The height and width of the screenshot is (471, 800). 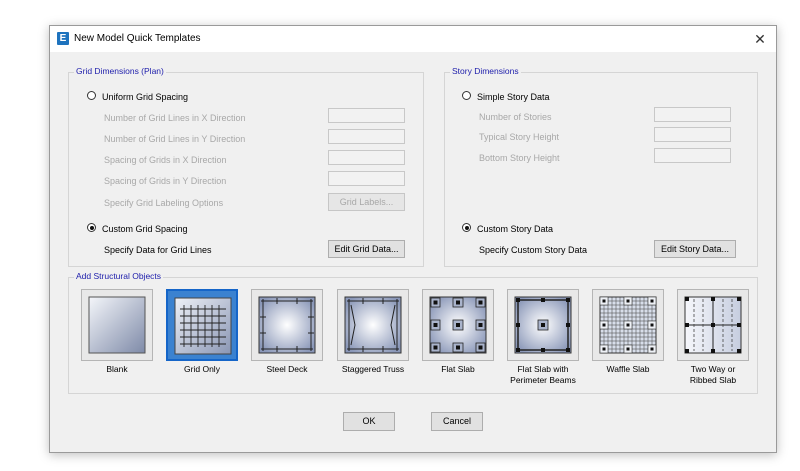 What do you see at coordinates (120, 71) in the screenshot?
I see `grid-dimensions-legend: Grid Dimensions (Plan)` at bounding box center [120, 71].